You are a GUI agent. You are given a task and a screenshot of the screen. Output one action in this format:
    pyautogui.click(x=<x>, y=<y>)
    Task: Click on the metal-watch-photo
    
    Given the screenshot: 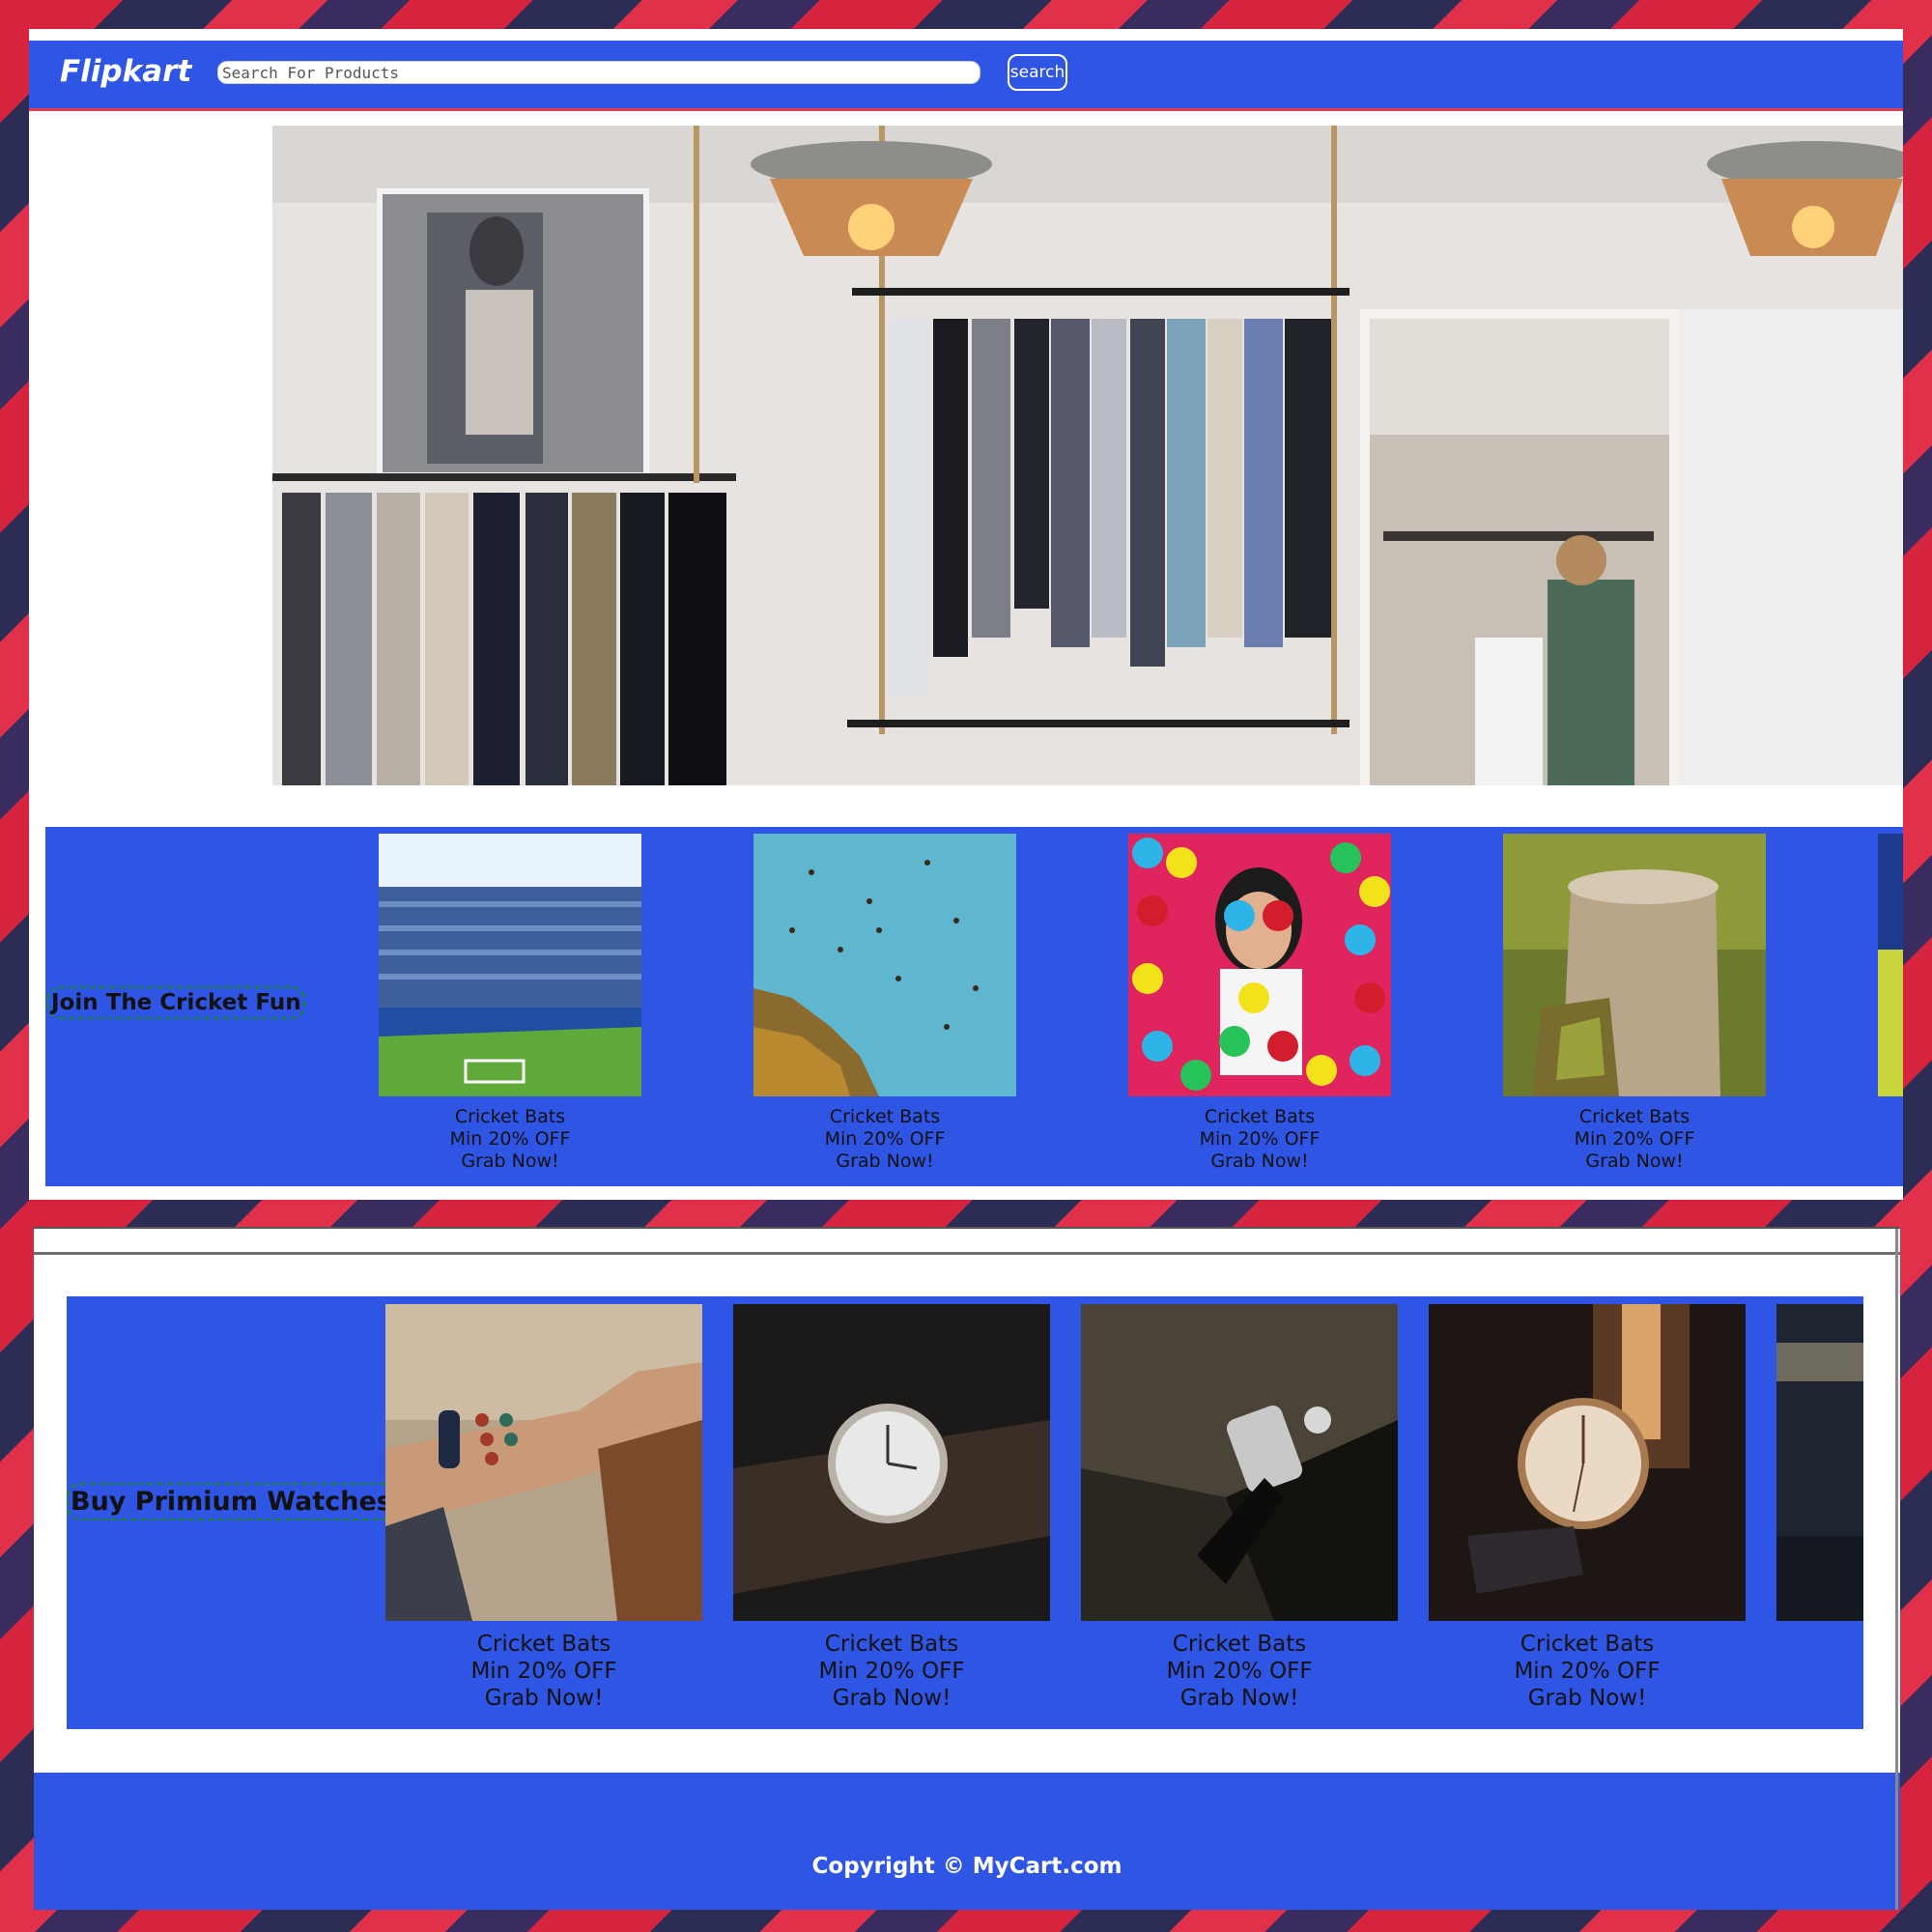 What is the action you would take?
    pyautogui.click(x=1239, y=1462)
    